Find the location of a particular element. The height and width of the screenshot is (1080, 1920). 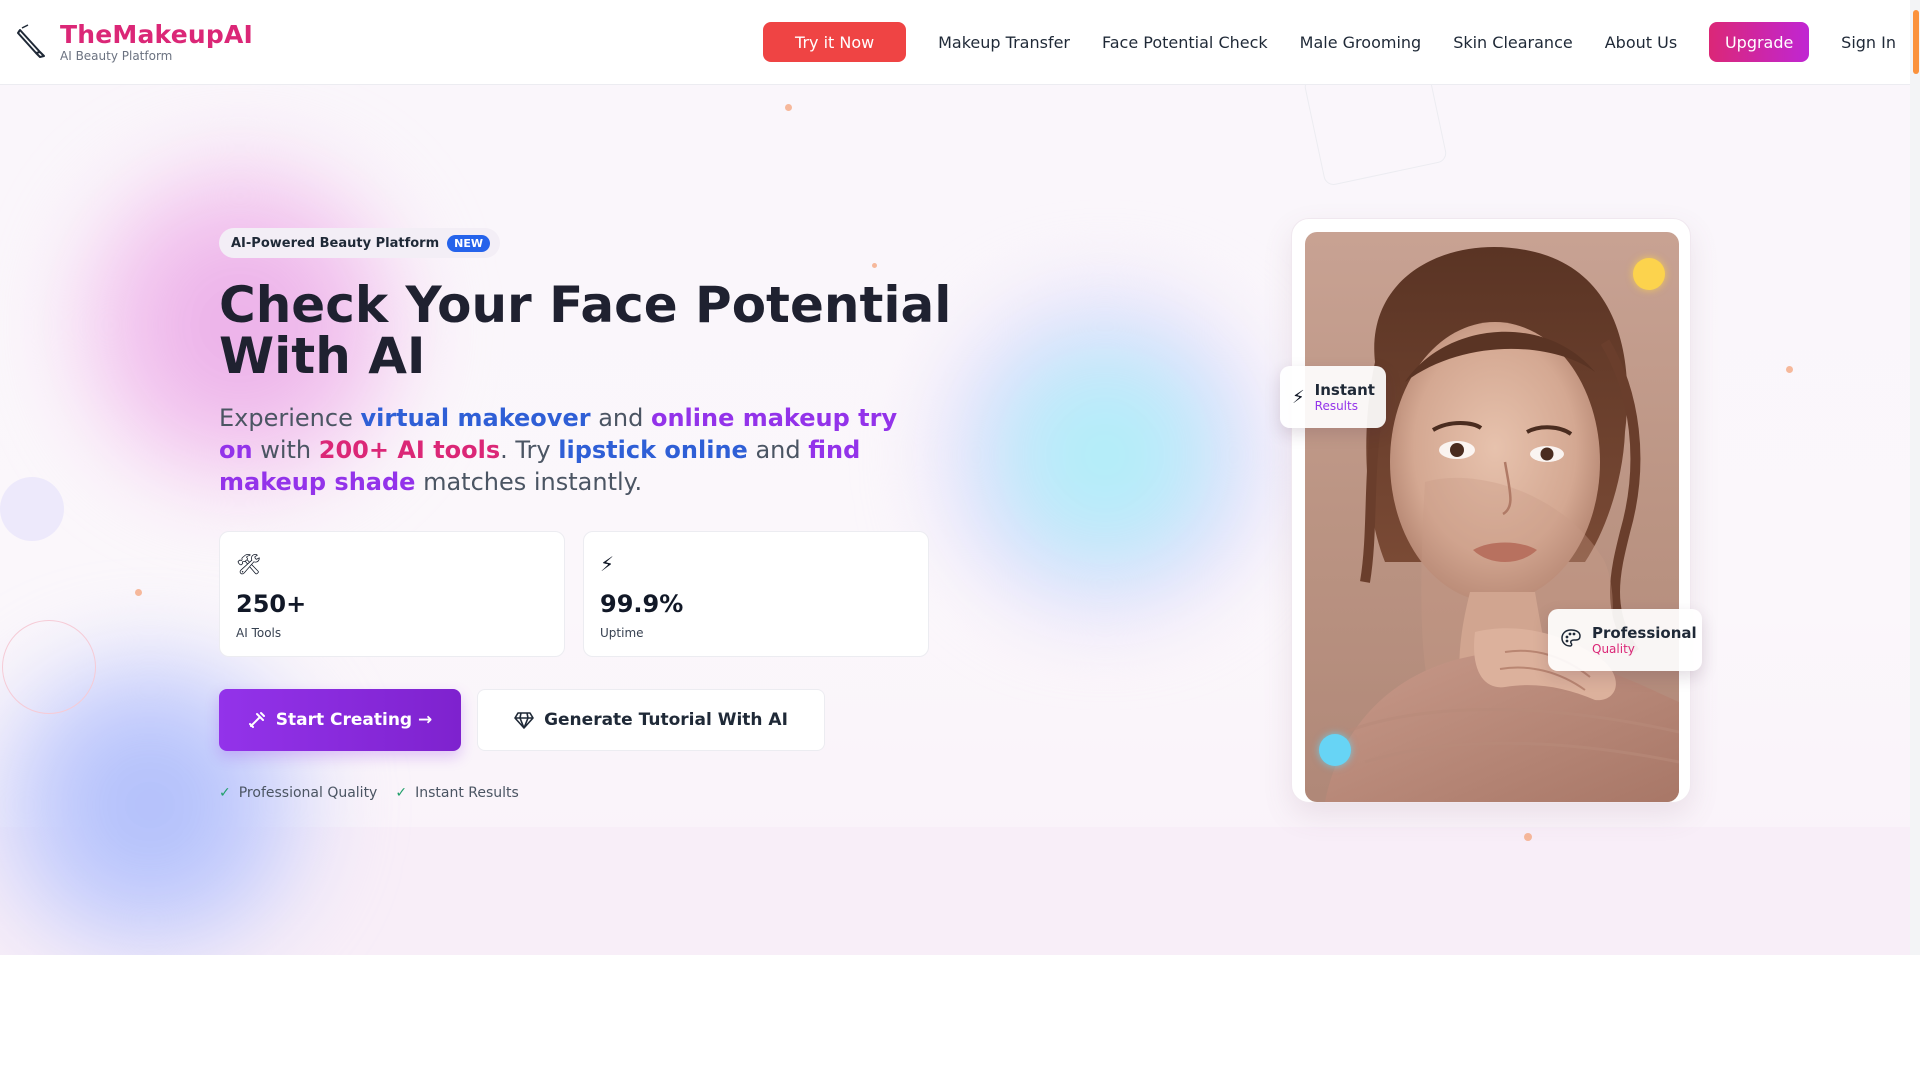

stat-label: AI Tools is located at coordinates (259, 633).